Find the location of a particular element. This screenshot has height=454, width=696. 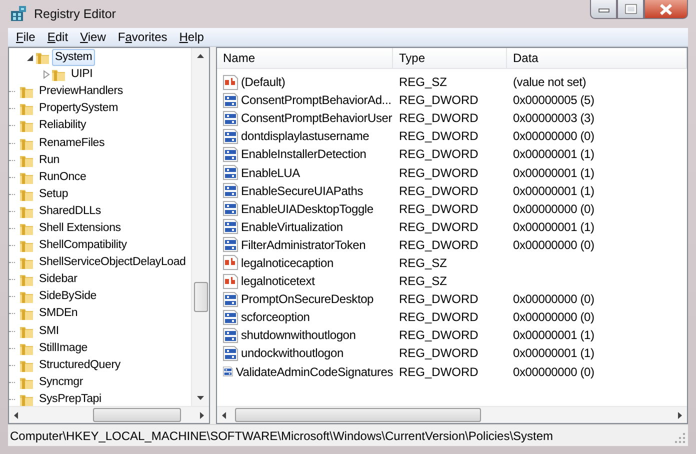

tree-item: UIPI is located at coordinates (82, 75).